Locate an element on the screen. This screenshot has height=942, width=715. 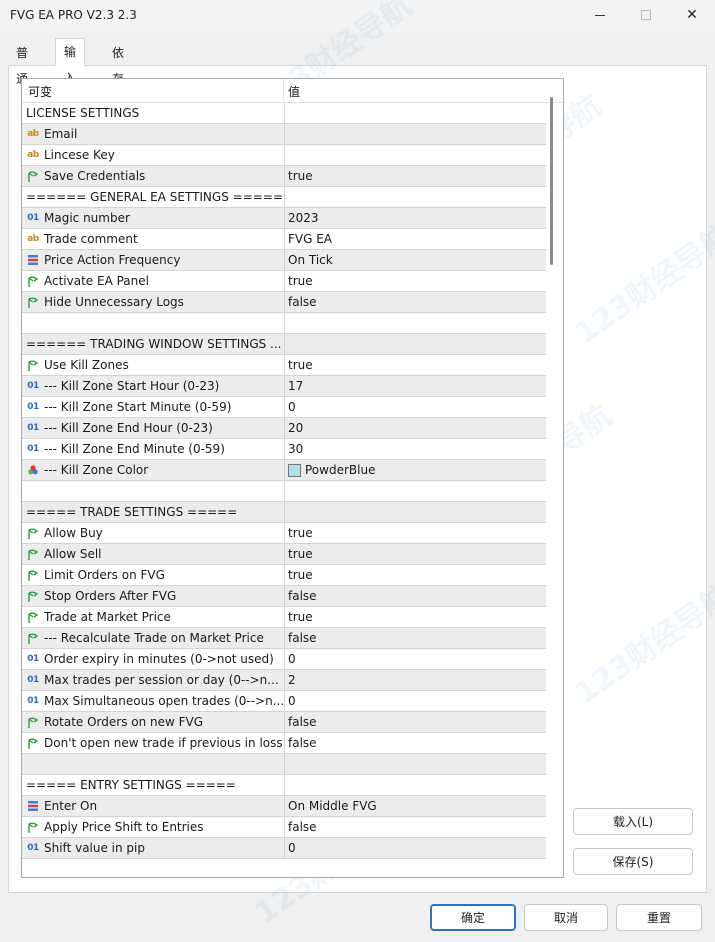
grid-row: Hide Unnecessary Logs false is located at coordinates (284, 302).